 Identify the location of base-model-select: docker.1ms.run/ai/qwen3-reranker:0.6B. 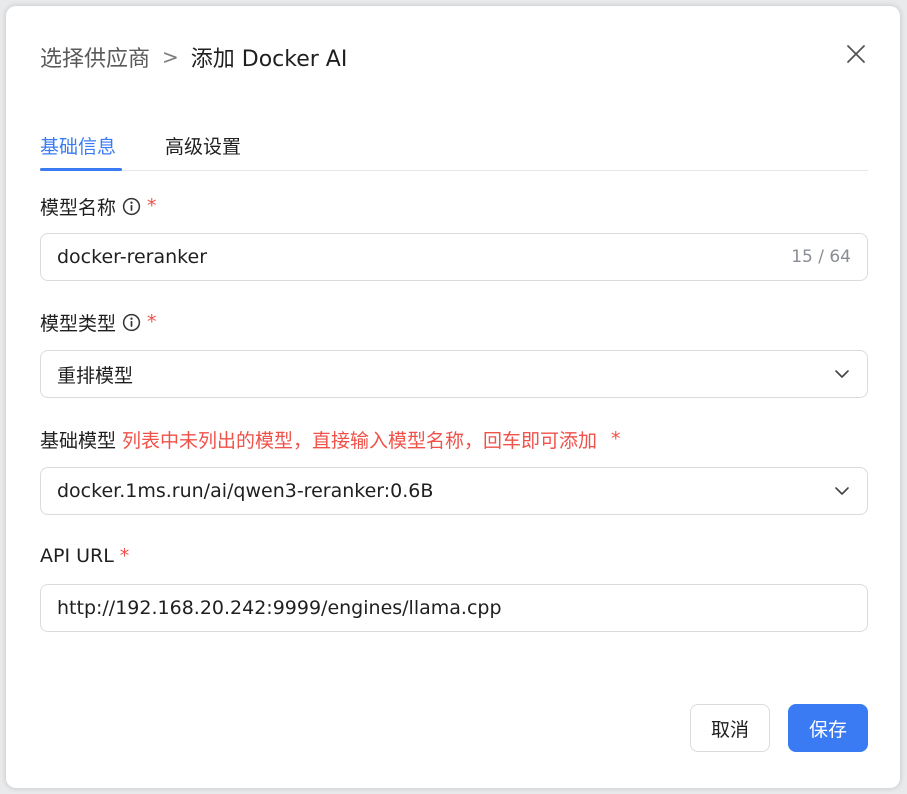
(454, 491).